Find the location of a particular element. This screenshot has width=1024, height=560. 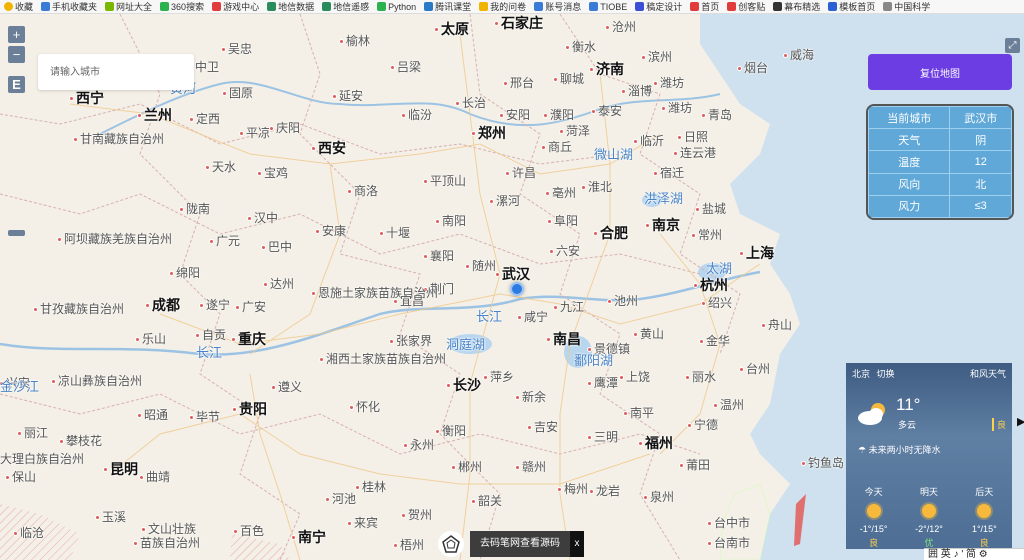

ime-toolbar: 囲 英 ♪ ' 简 ⚙ is located at coordinates (974, 554).